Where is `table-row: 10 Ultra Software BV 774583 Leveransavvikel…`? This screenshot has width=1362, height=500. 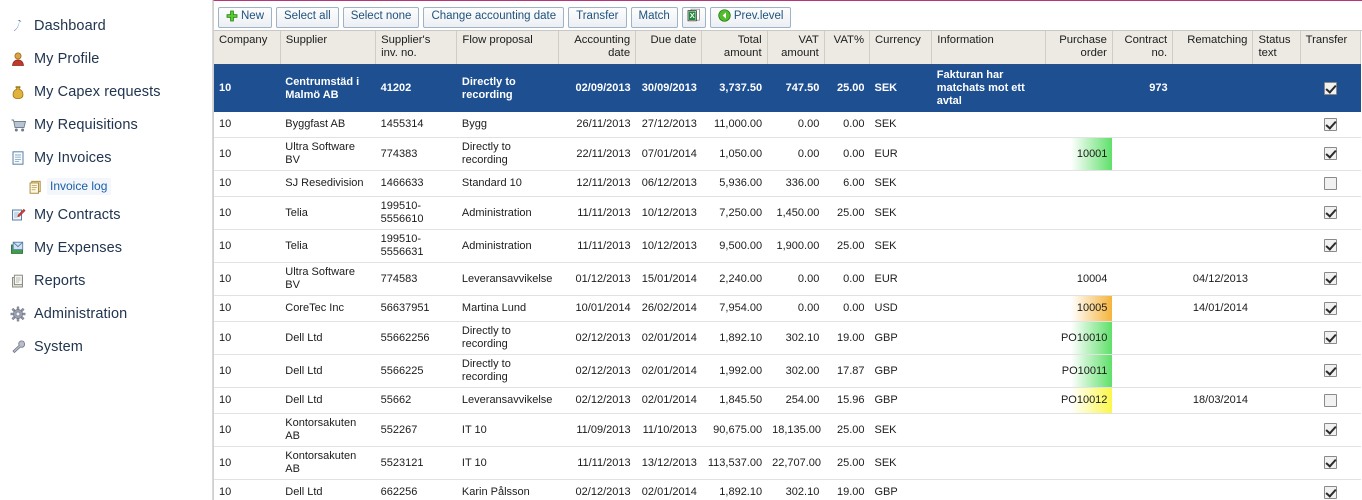 table-row: 10 Ultra Software BV 774583 Leveransavvikel… is located at coordinates (787, 279).